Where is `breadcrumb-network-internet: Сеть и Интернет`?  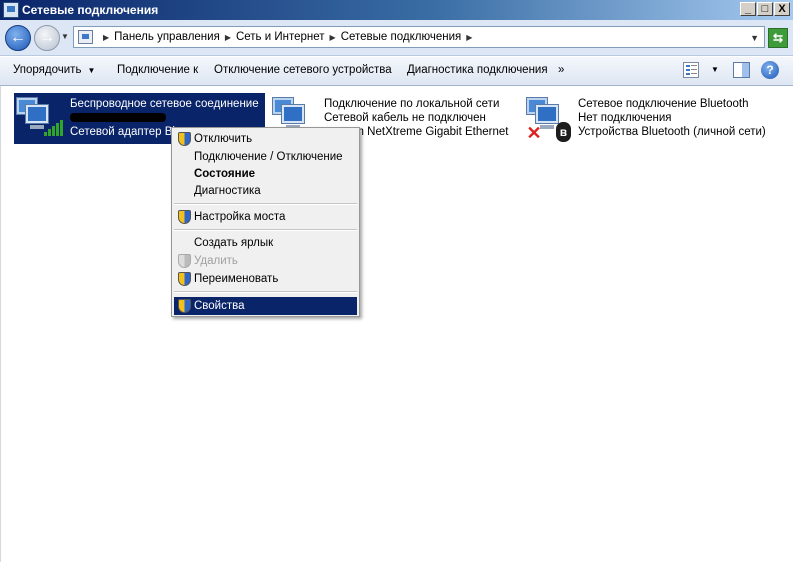 breadcrumb-network-internet: Сеть и Интернет is located at coordinates (280, 37).